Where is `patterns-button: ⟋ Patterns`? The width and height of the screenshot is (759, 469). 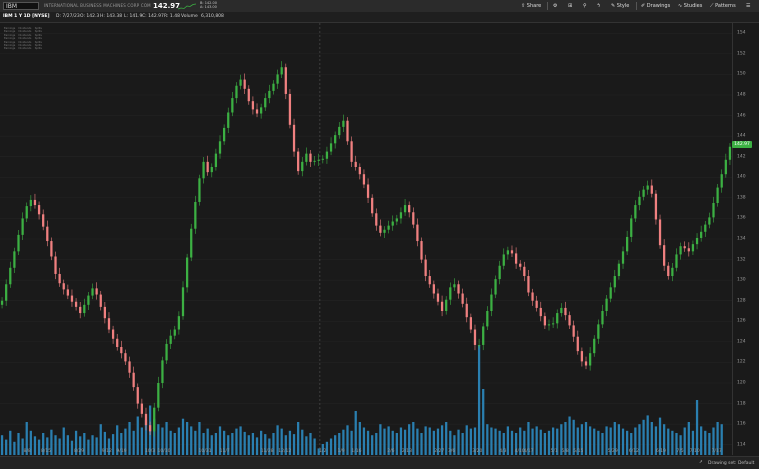 patterns-button: ⟋ Patterns is located at coordinates (723, 6).